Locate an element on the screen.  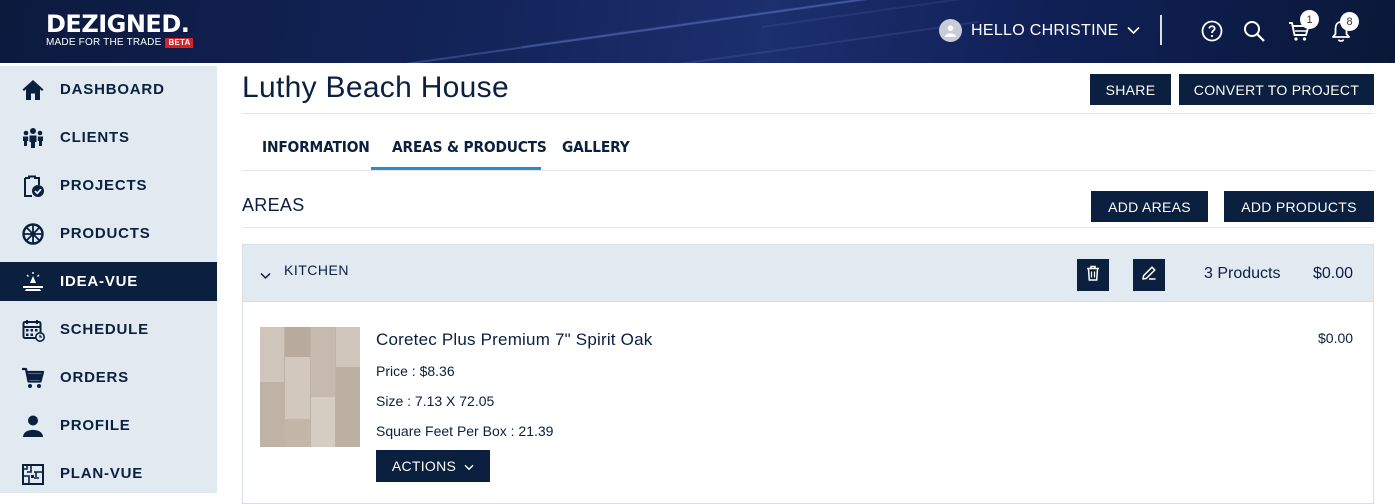
sidebar-item-label: PROJECTS is located at coordinates (104, 185).